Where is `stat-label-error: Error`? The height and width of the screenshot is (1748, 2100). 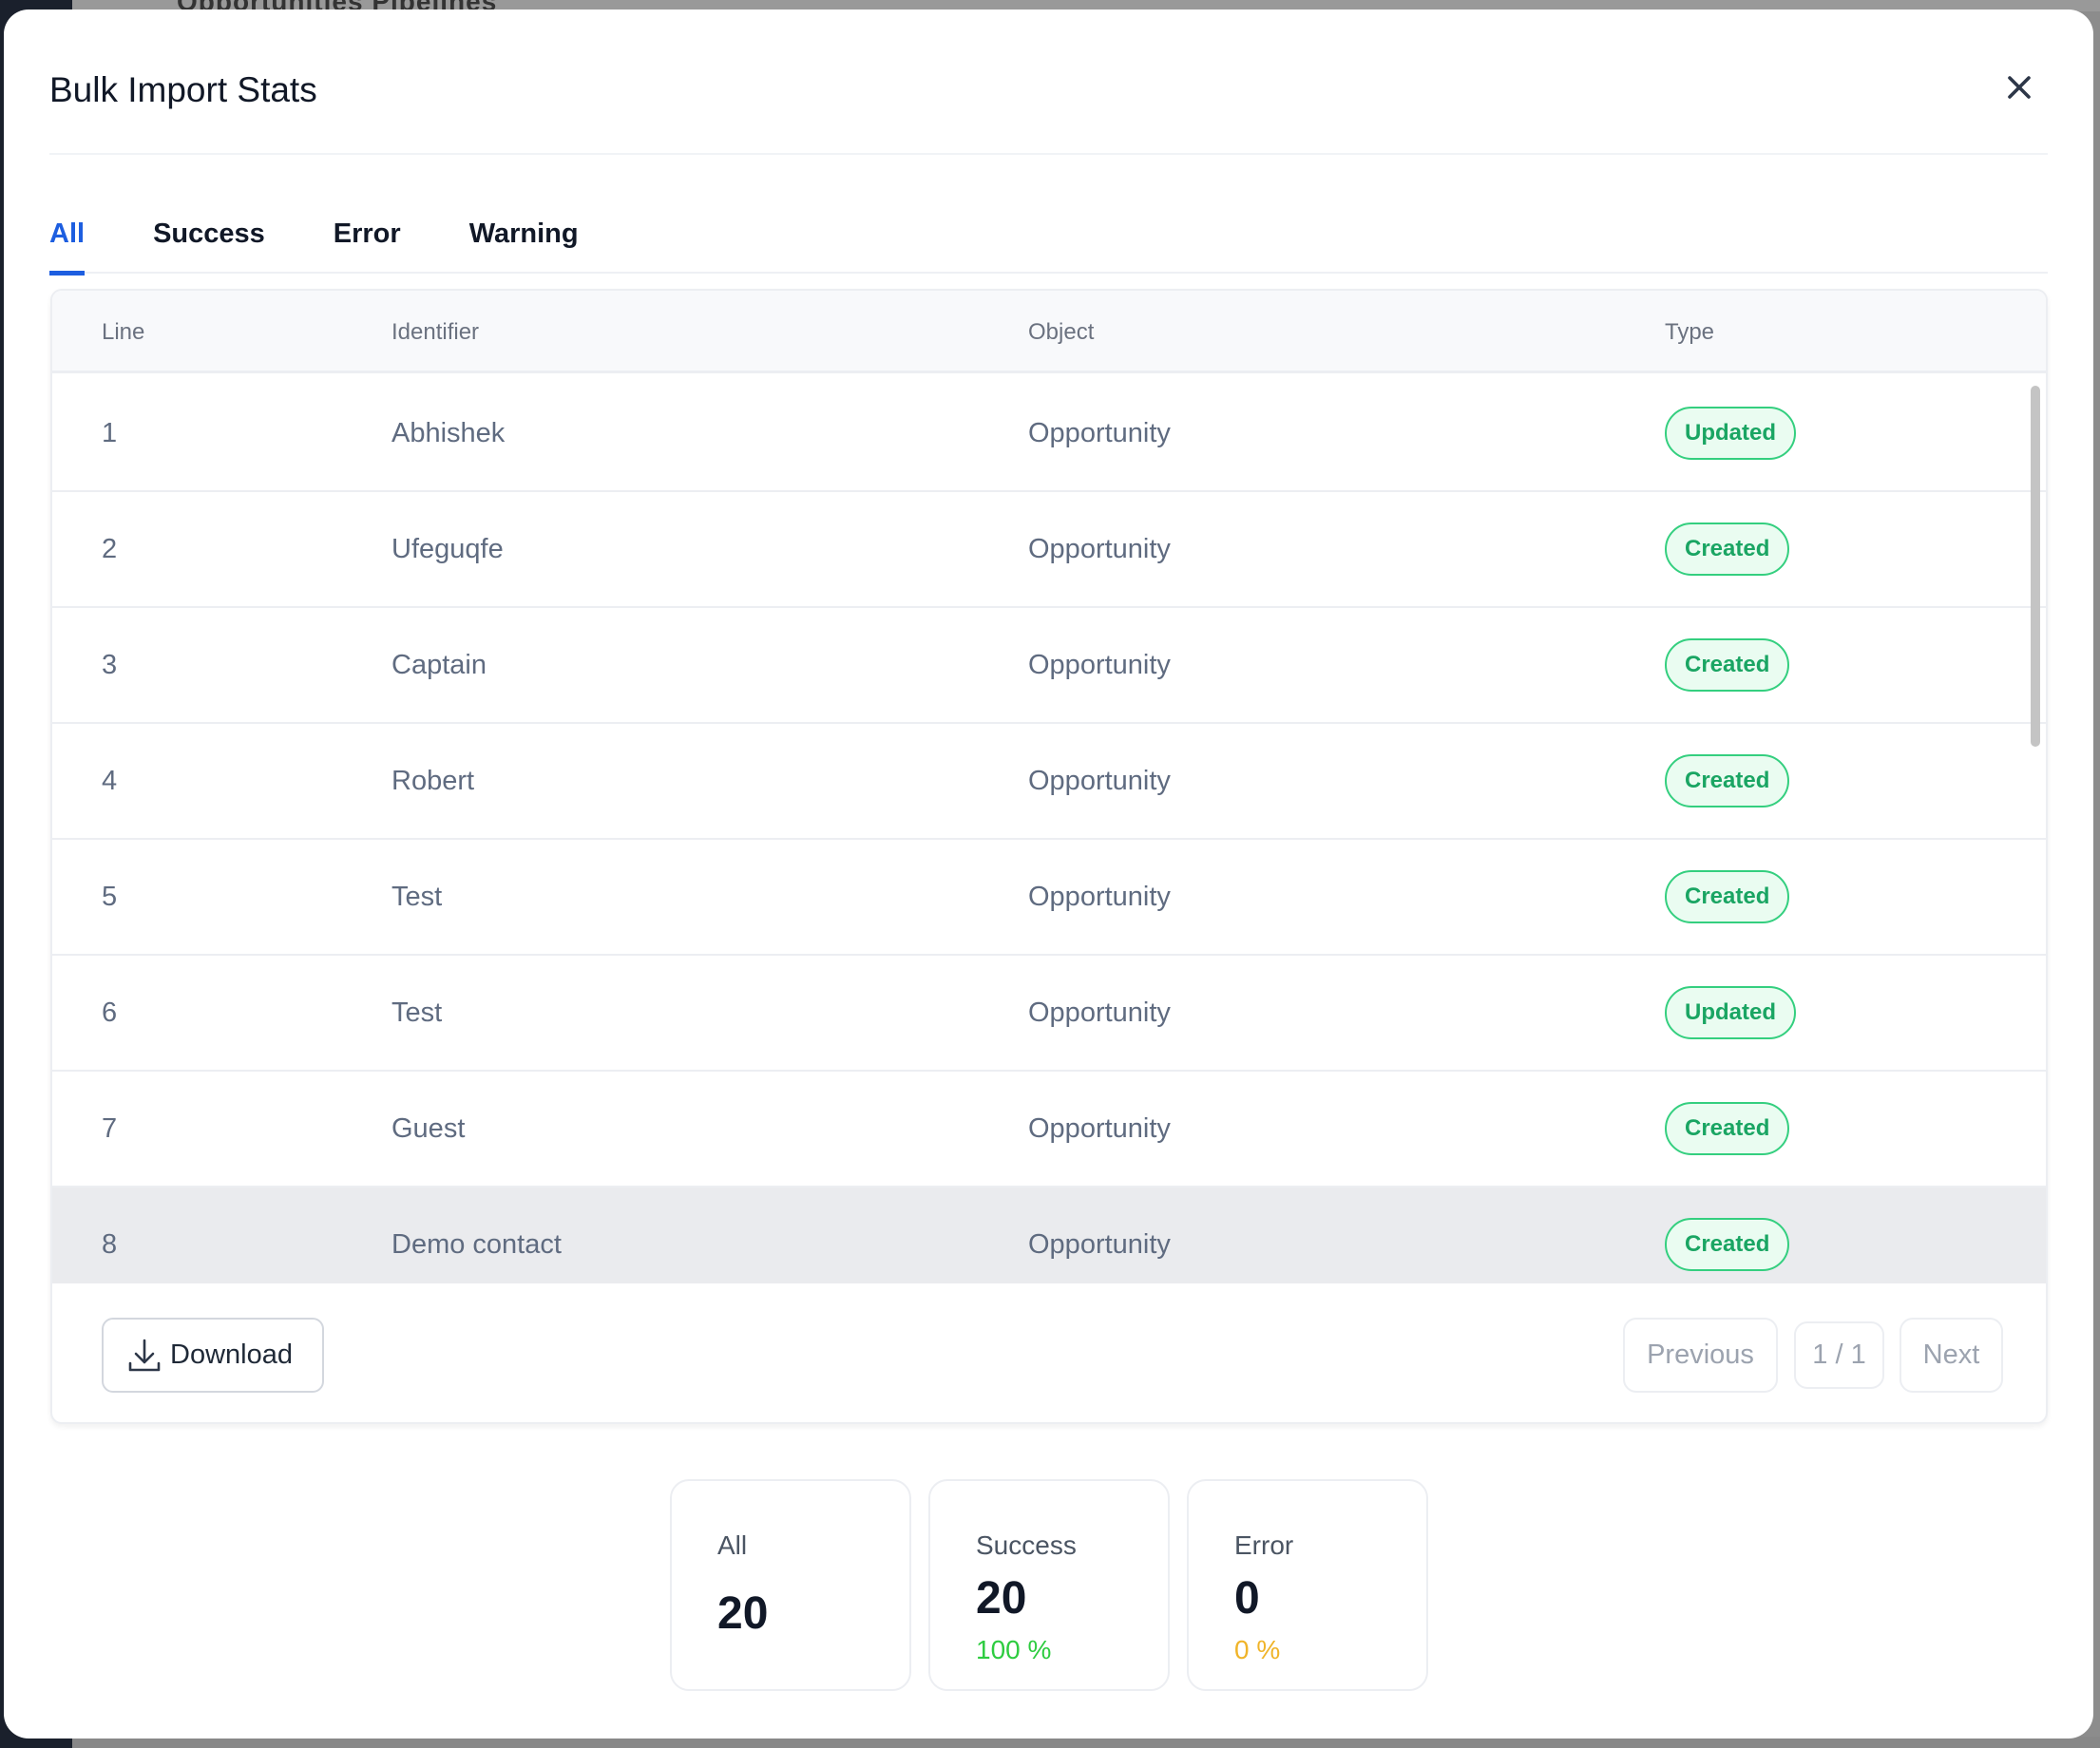 stat-label-error: Error is located at coordinates (1264, 1545).